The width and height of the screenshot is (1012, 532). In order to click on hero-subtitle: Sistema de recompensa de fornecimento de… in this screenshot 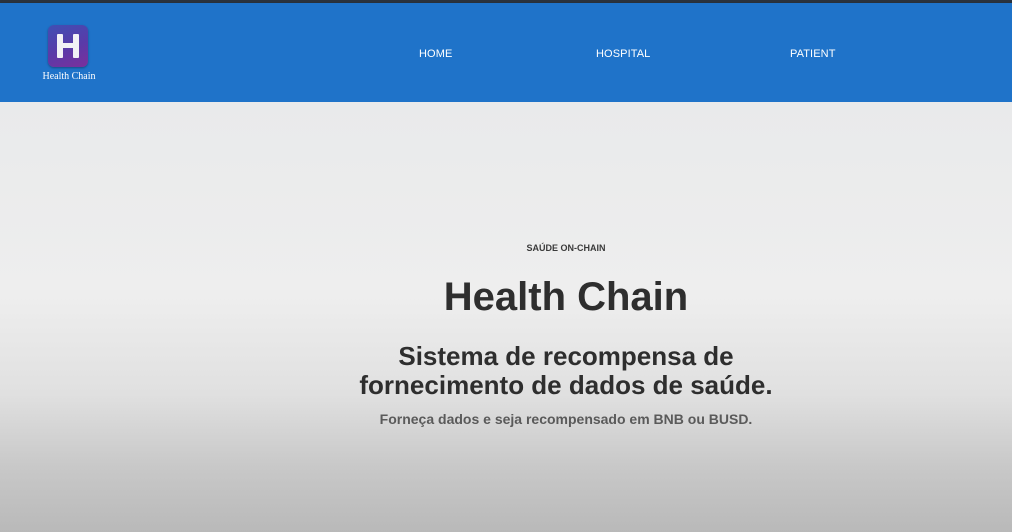, I will do `click(566, 371)`.